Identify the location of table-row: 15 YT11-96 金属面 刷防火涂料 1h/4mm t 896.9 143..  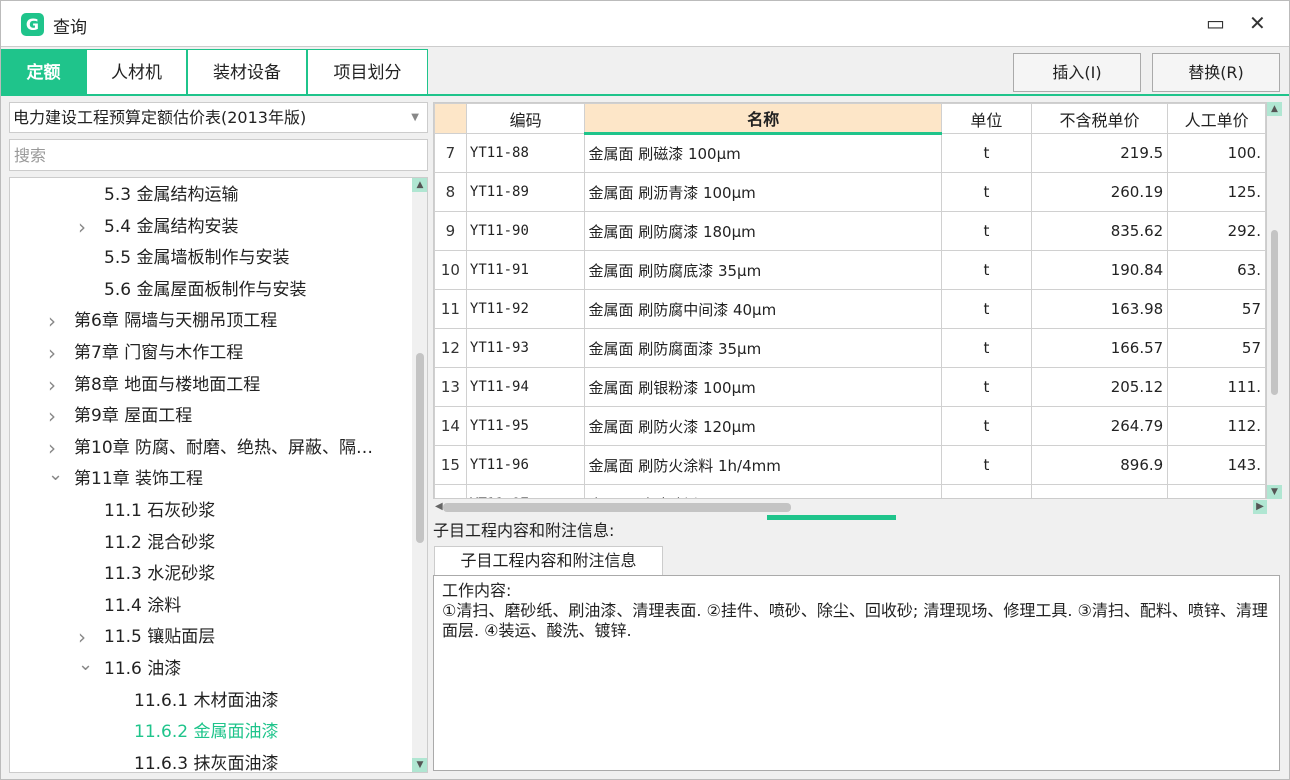
(850, 465).